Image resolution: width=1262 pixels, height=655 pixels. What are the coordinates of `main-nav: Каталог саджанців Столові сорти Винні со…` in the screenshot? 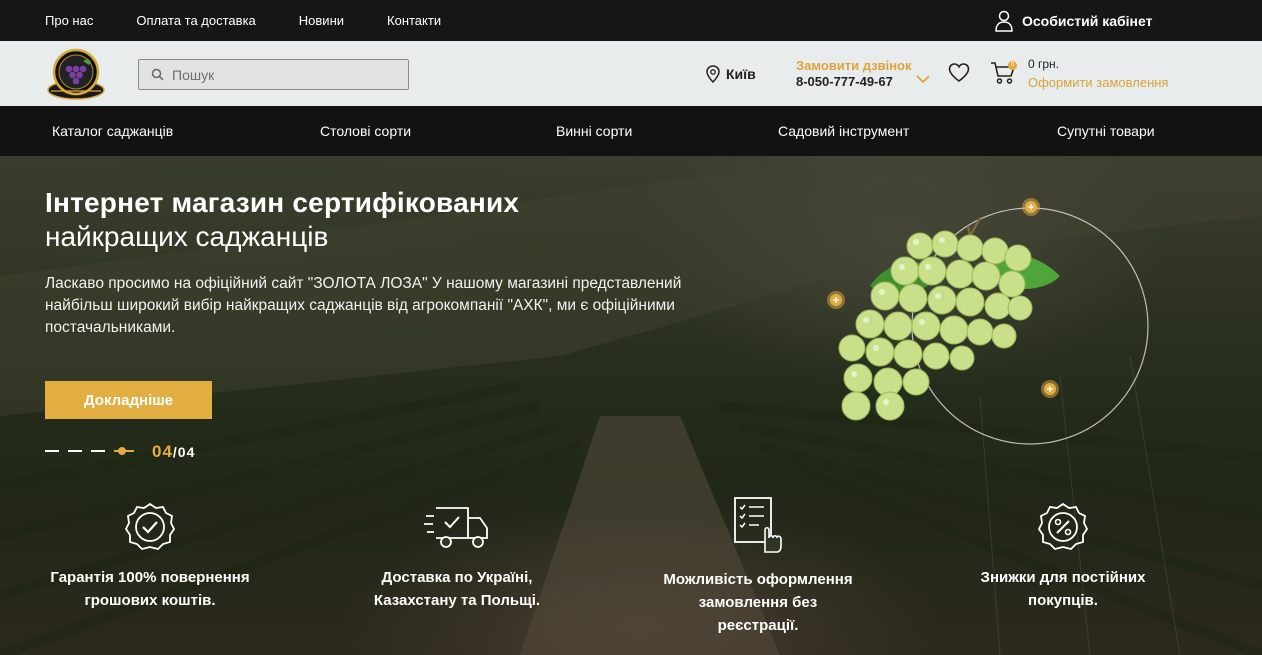 It's located at (631, 131).